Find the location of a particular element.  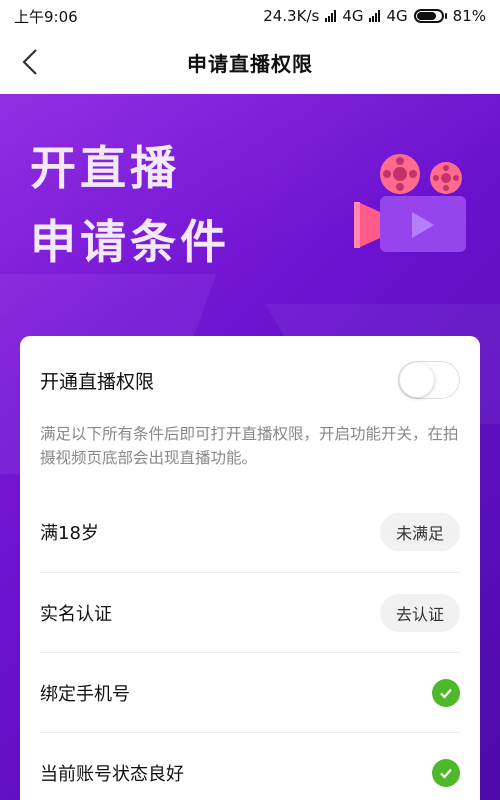

condition-label: 当前账号状态良好 is located at coordinates (112, 774).